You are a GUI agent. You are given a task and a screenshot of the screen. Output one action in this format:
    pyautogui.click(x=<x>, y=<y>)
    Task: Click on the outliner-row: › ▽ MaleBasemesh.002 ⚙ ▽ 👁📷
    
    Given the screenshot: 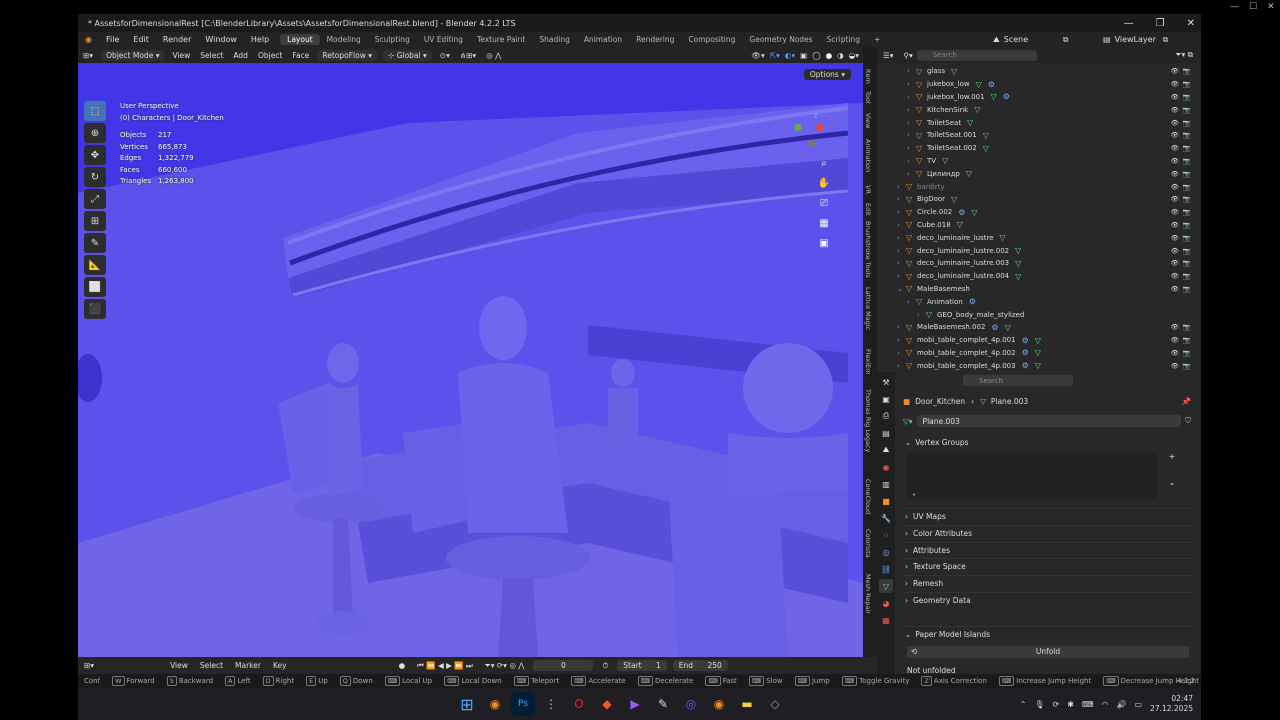 What is the action you would take?
    pyautogui.click(x=1039, y=327)
    